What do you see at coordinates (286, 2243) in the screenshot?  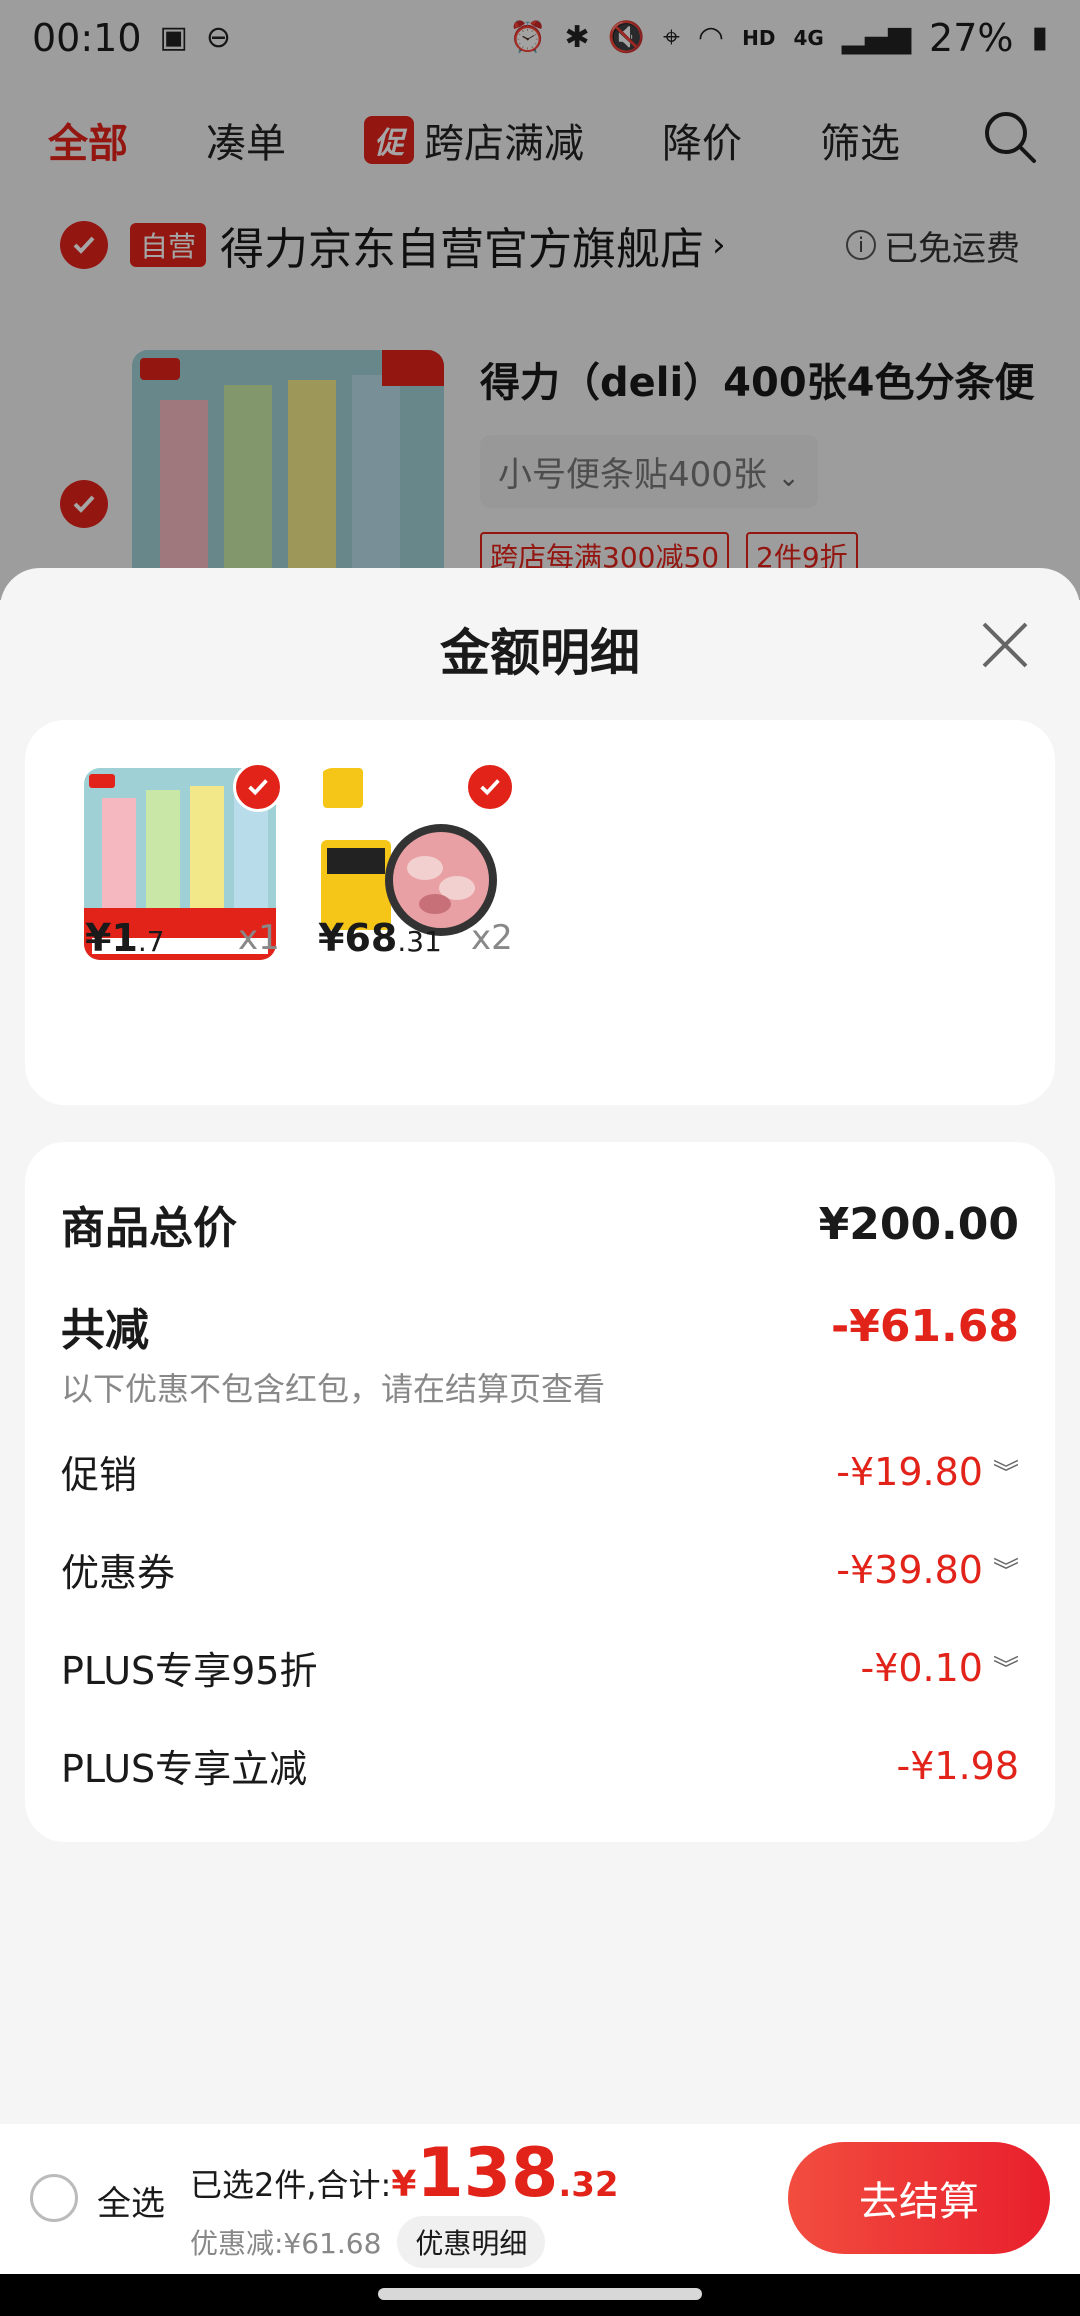 I see `discount-text: 优惠减:¥61.68` at bounding box center [286, 2243].